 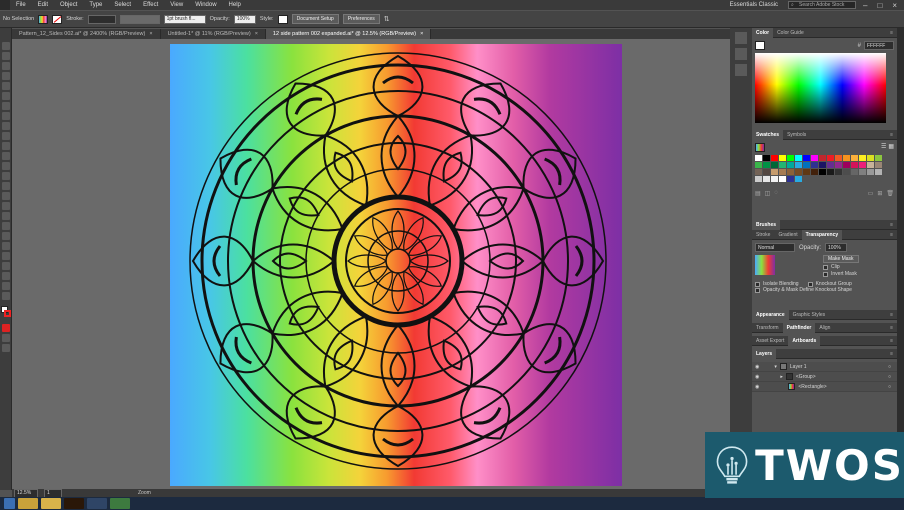 What do you see at coordinates (871, 193) in the screenshot?
I see `new-color-group-icon: ▭` at bounding box center [871, 193].